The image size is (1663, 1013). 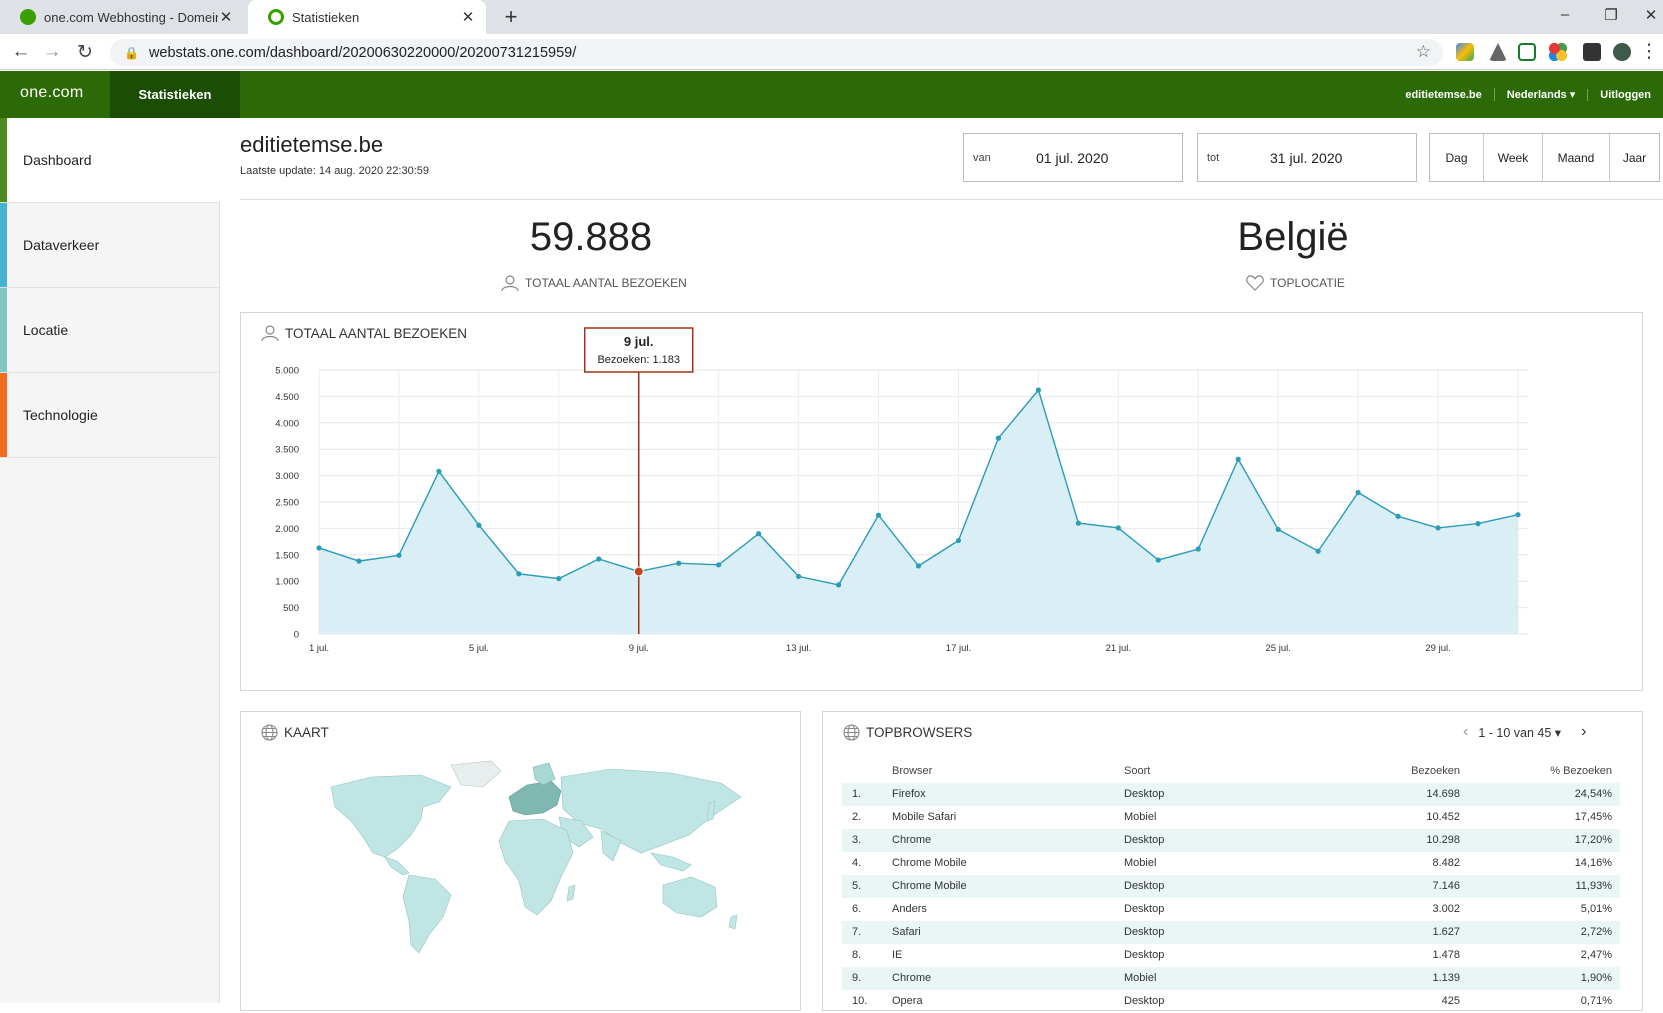 What do you see at coordinates (51, 93) in the screenshot?
I see `brand-logo: one.com` at bounding box center [51, 93].